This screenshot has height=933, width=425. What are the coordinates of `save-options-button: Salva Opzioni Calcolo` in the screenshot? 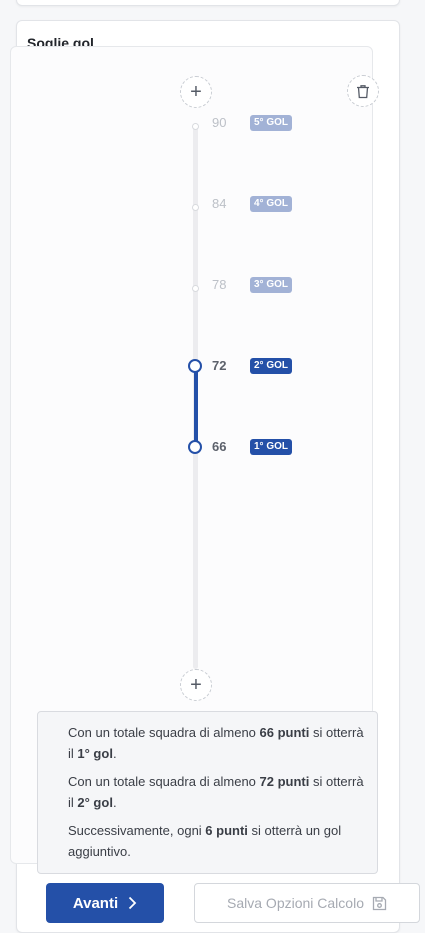 It's located at (307, 903).